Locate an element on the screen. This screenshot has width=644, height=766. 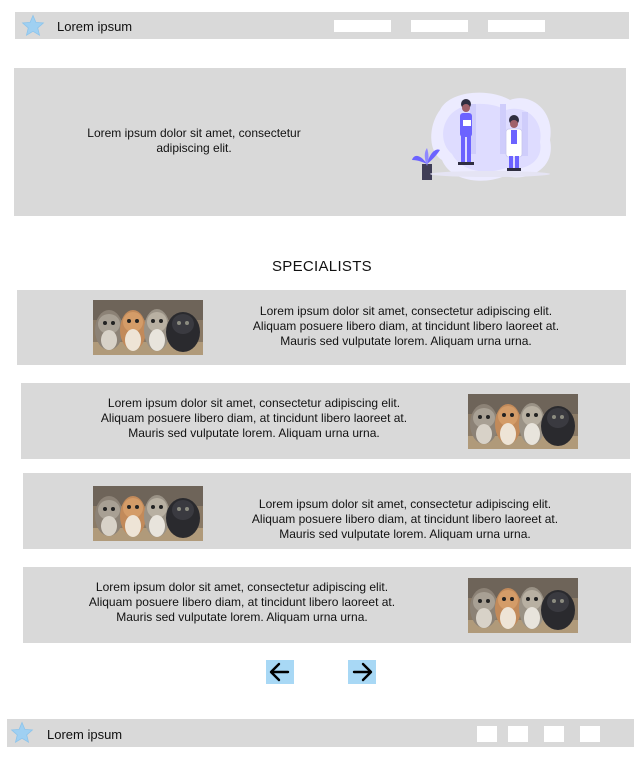
arrow-right-icon is located at coordinates (362, 672).